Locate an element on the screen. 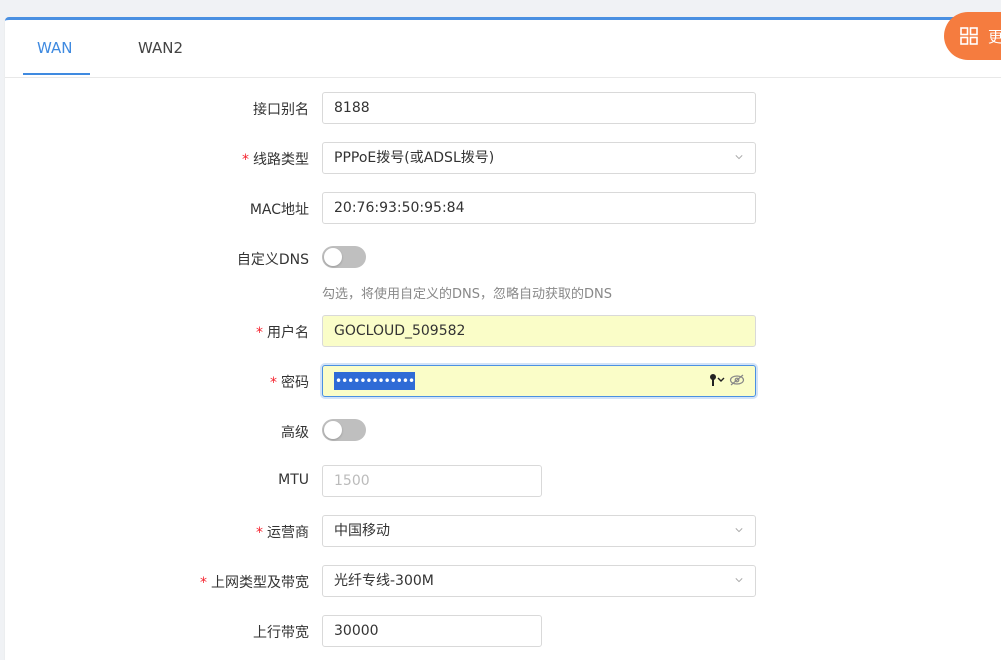  isp-value: 中国移动 is located at coordinates (362, 531).